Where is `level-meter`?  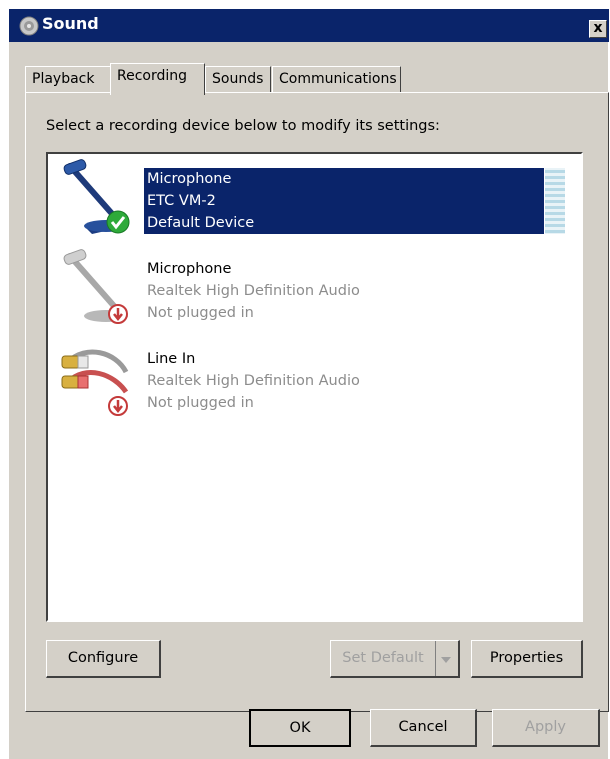 level-meter is located at coordinates (555, 201).